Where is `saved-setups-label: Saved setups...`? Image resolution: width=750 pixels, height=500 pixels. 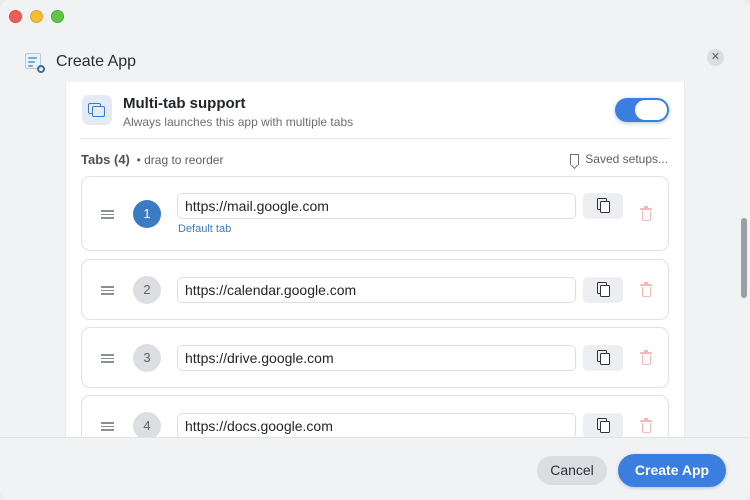
saved-setups-label: Saved setups... is located at coordinates (626, 159).